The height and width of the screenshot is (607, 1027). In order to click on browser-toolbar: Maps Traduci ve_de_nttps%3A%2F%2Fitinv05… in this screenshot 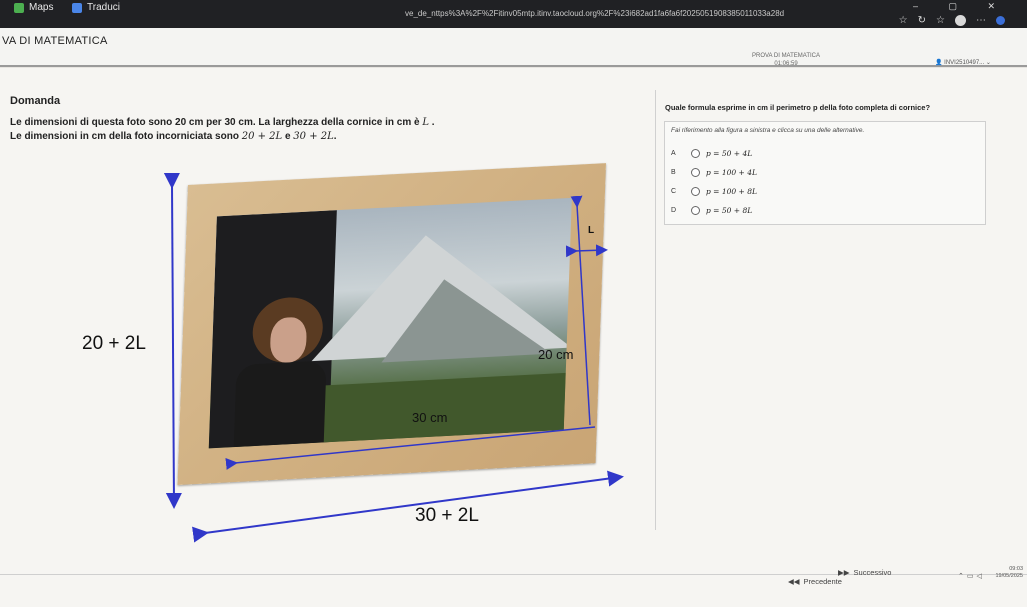, I will do `click(513, 14)`.